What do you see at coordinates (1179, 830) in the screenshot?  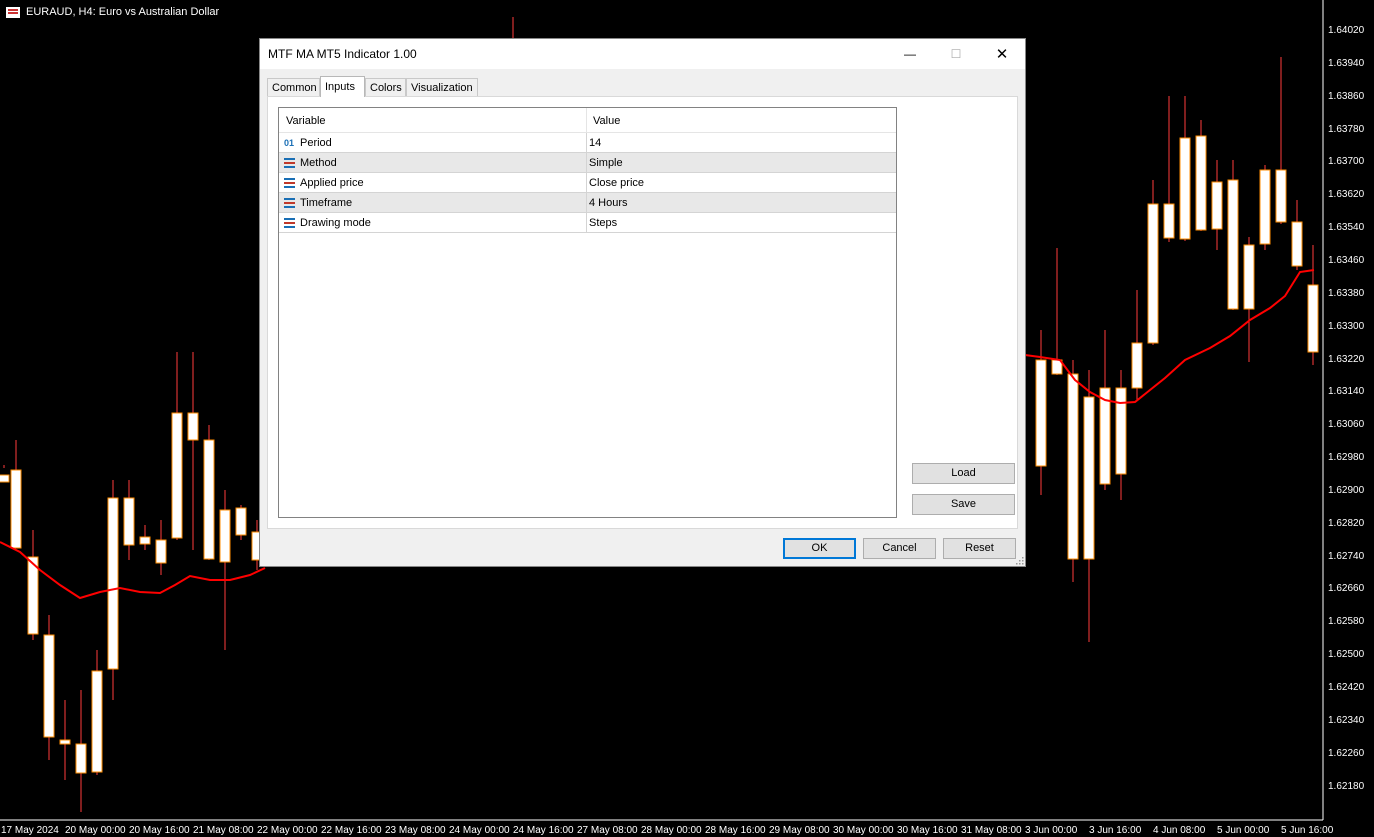 I see `time-label: 4 Jun 08:00` at bounding box center [1179, 830].